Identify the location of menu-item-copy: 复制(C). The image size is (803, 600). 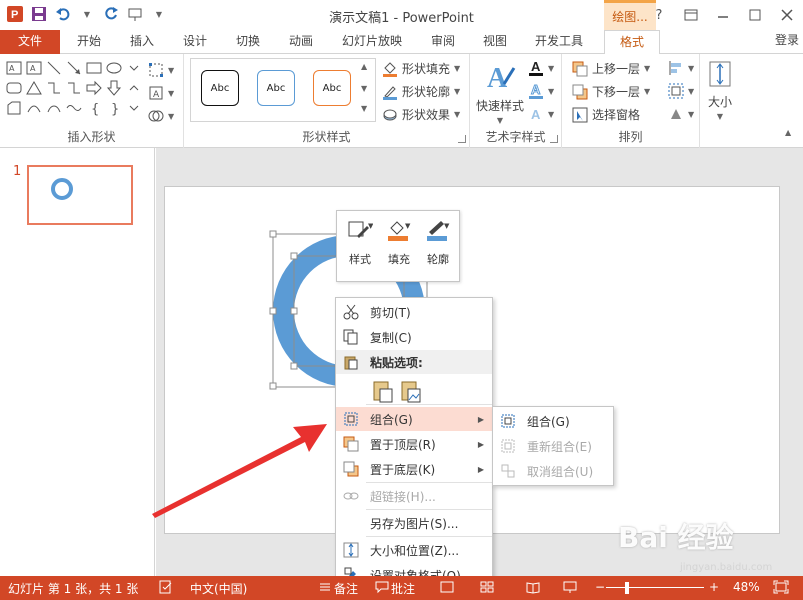
(414, 337).